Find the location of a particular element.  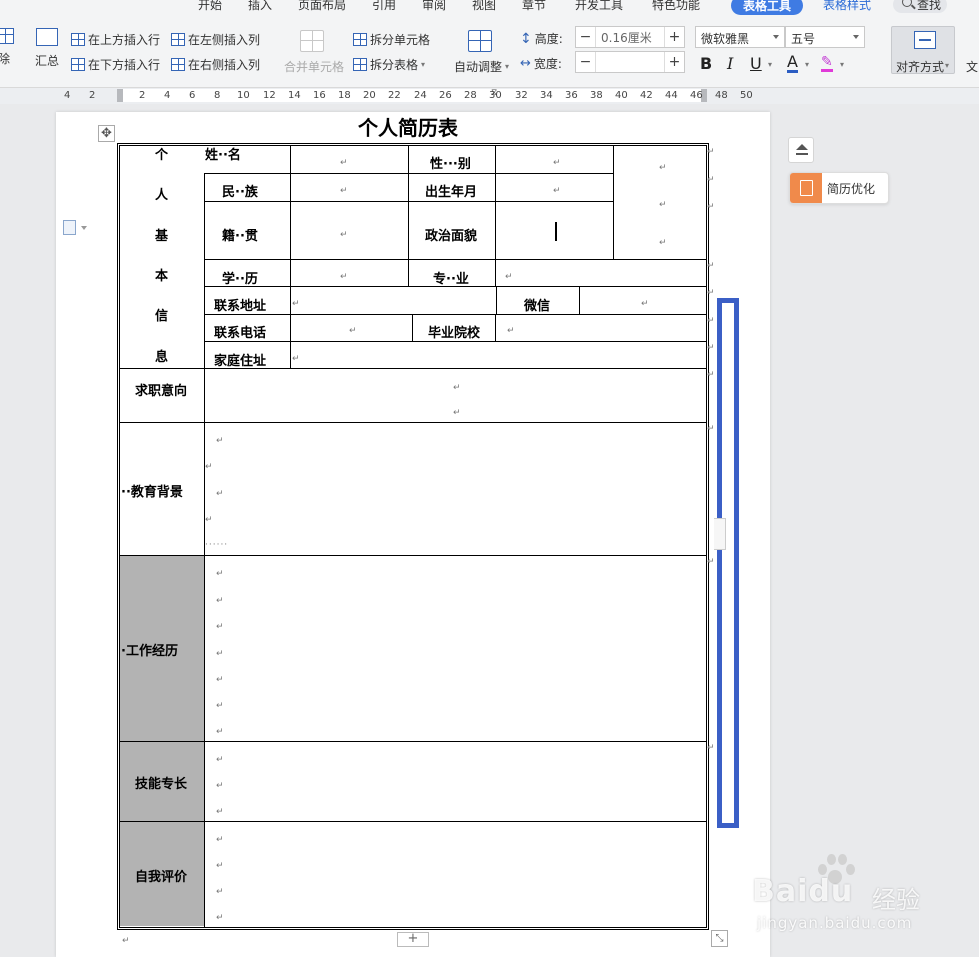

label-birth: 出生年月 is located at coordinates (451, 192).